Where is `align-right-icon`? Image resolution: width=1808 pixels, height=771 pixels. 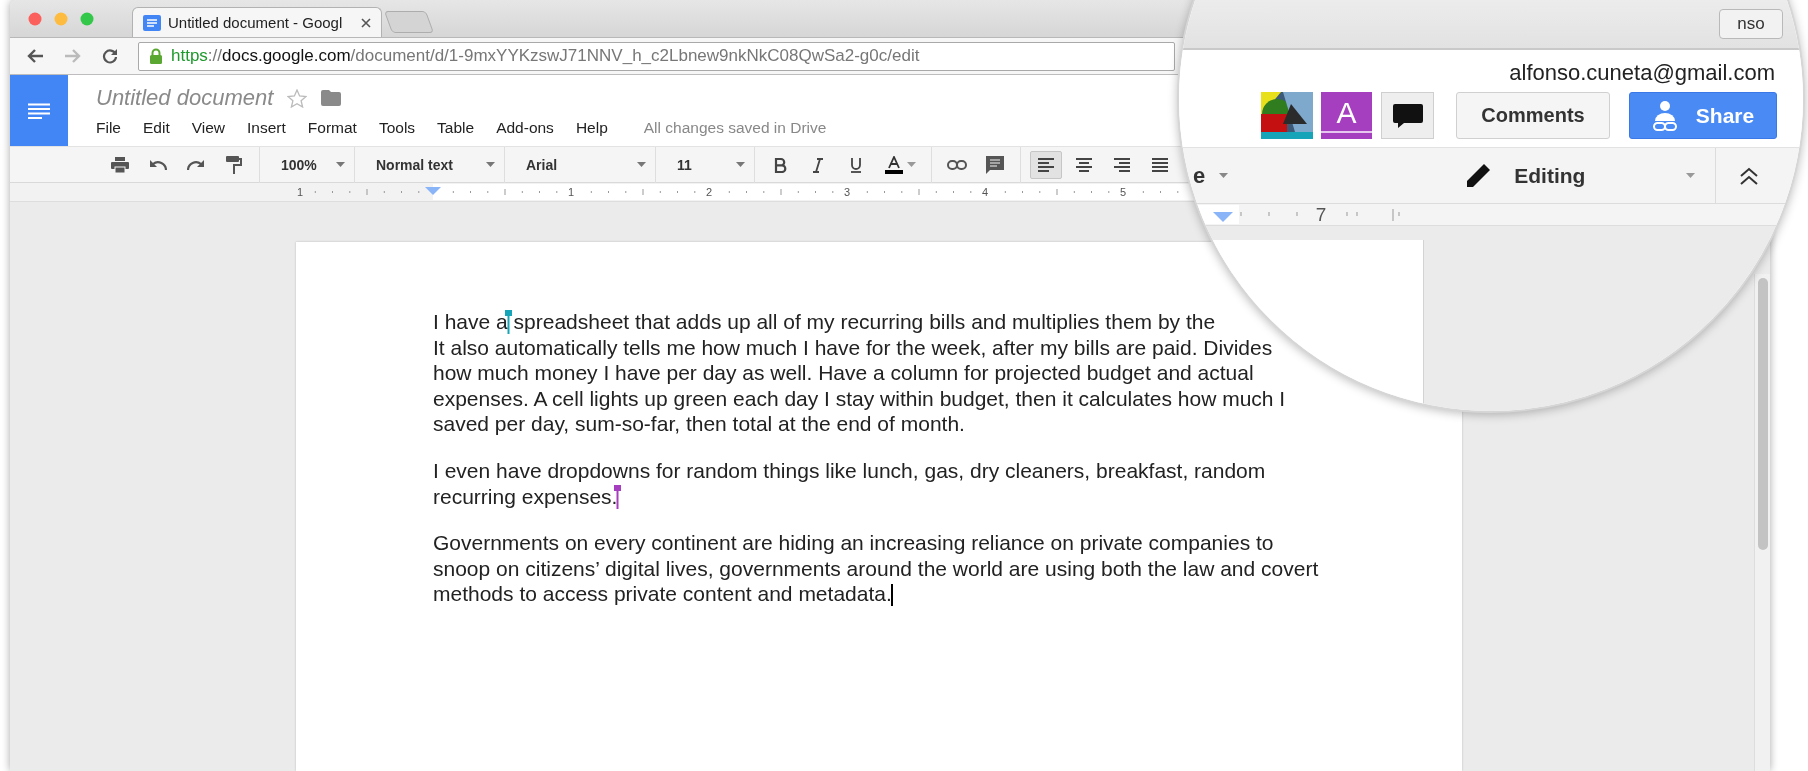
align-right-icon is located at coordinates (1122, 164).